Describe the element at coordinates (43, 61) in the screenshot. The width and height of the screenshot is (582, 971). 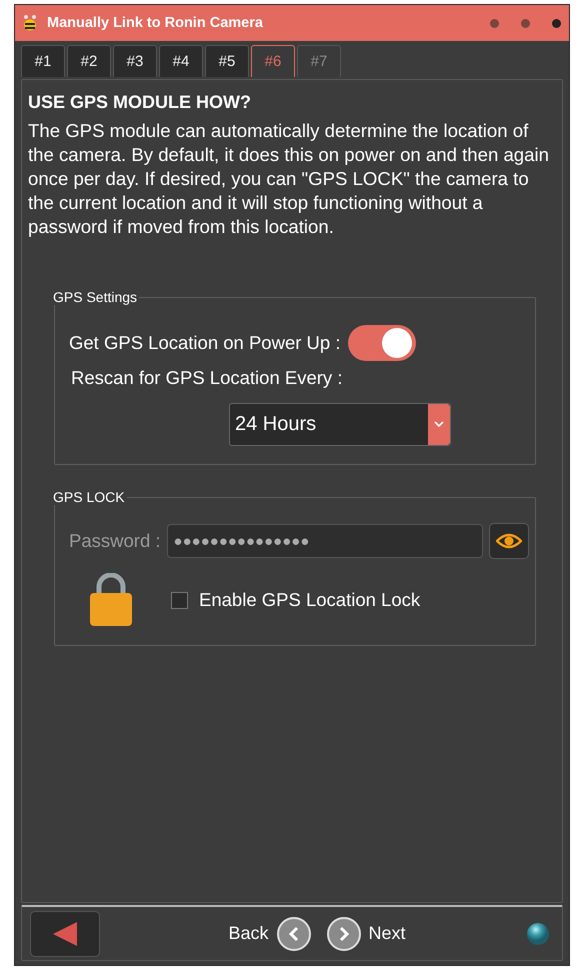
I see `step-tab: #1` at that location.